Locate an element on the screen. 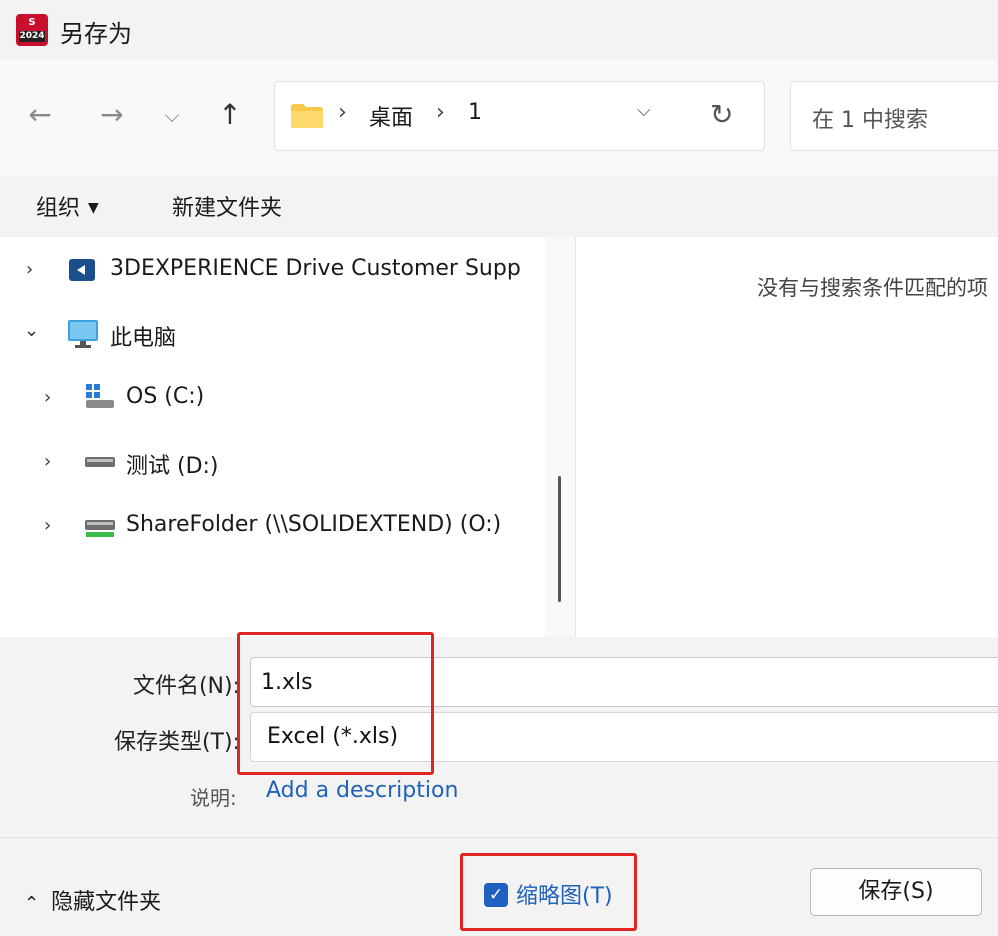  organize-label: 组织 is located at coordinates (58, 208).